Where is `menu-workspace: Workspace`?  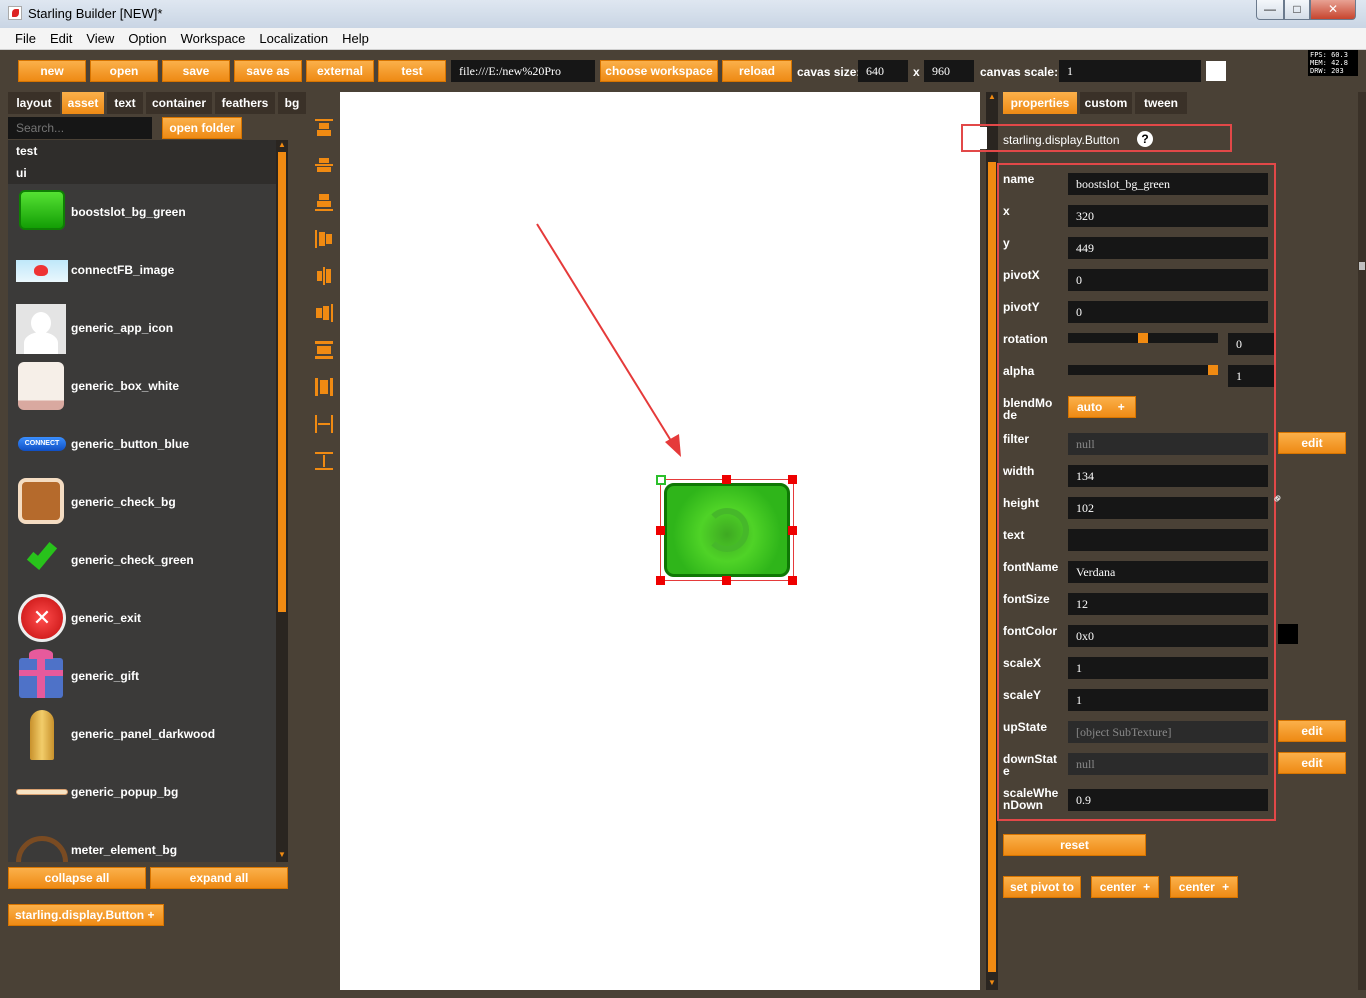 menu-workspace: Workspace is located at coordinates (213, 39).